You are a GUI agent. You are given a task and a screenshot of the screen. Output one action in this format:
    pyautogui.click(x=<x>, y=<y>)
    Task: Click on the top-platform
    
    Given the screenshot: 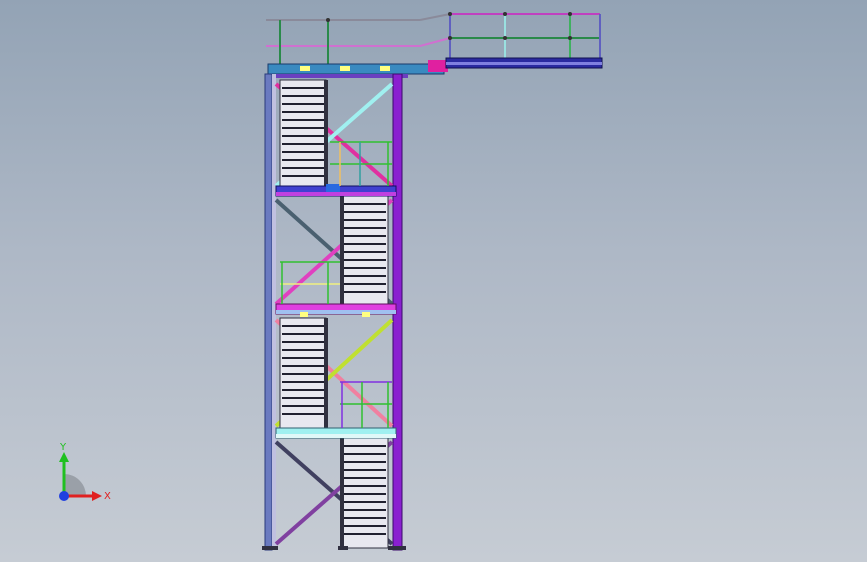 What is the action you would take?
    pyautogui.click(x=435, y=67)
    